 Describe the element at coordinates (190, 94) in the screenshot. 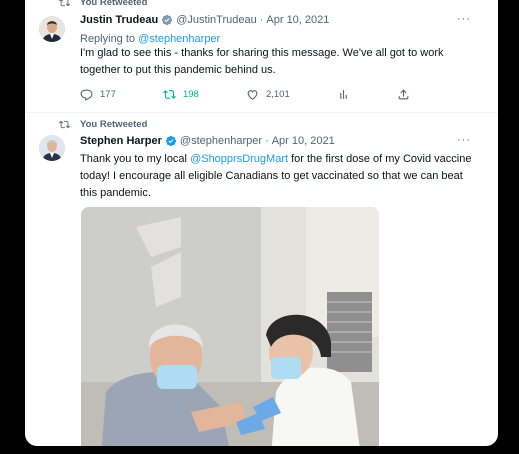

I see `retweet-count: 198` at that location.